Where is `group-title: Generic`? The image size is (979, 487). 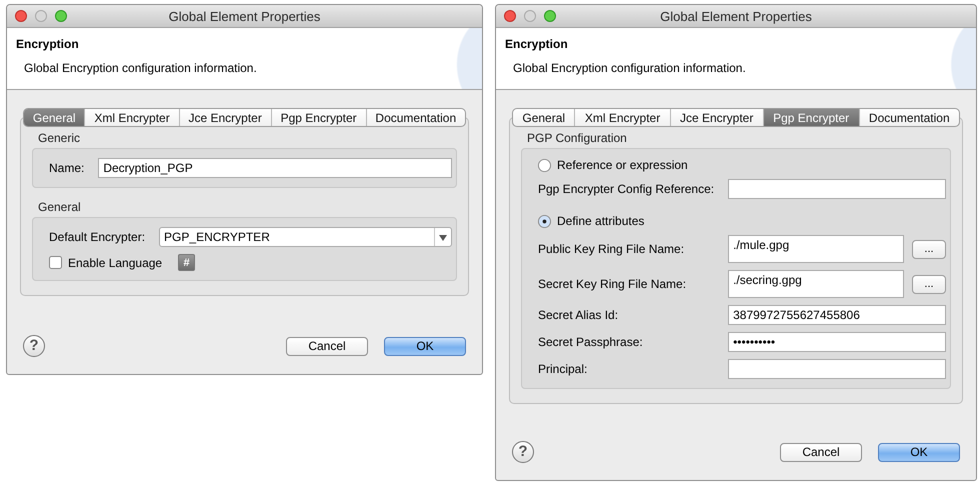
group-title: Generic is located at coordinates (59, 138).